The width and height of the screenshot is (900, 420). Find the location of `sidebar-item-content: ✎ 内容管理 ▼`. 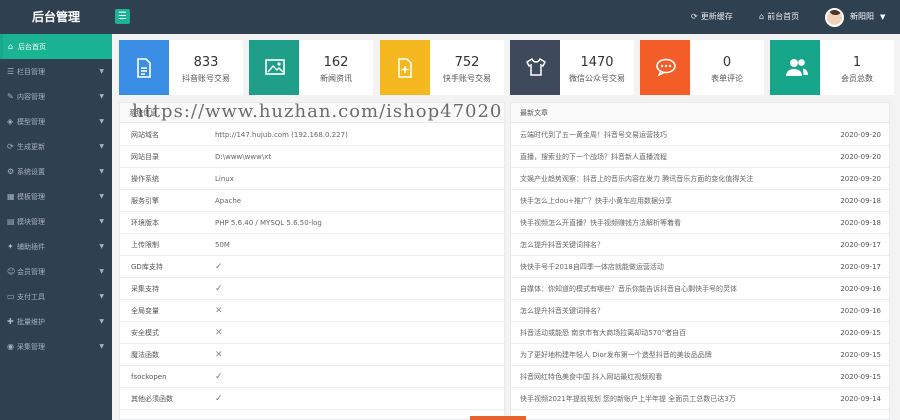

sidebar-item-content: ✎ 内容管理 ▼ is located at coordinates (56, 96).